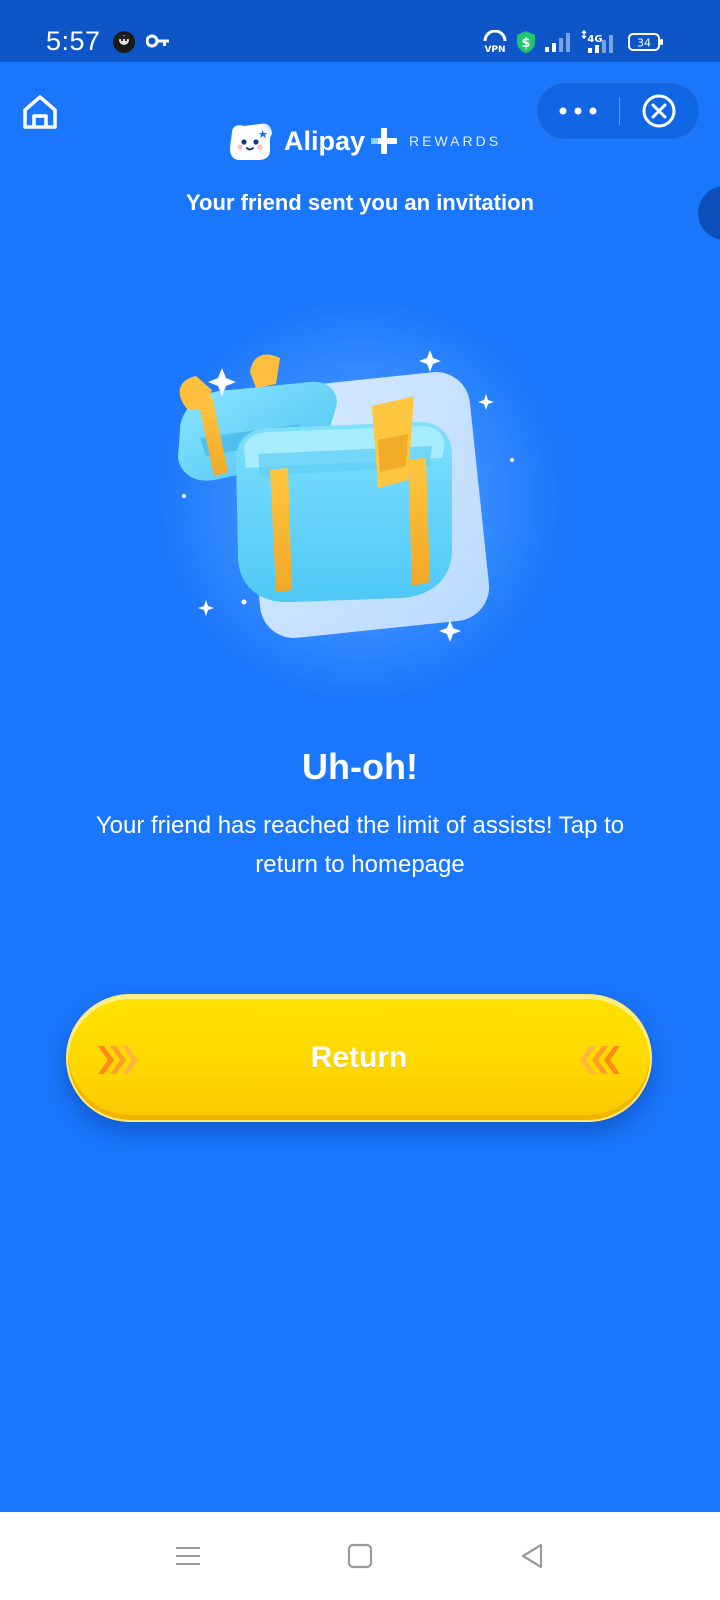 The width and height of the screenshot is (720, 1600). I want to click on return-label: Return, so click(359, 1057).